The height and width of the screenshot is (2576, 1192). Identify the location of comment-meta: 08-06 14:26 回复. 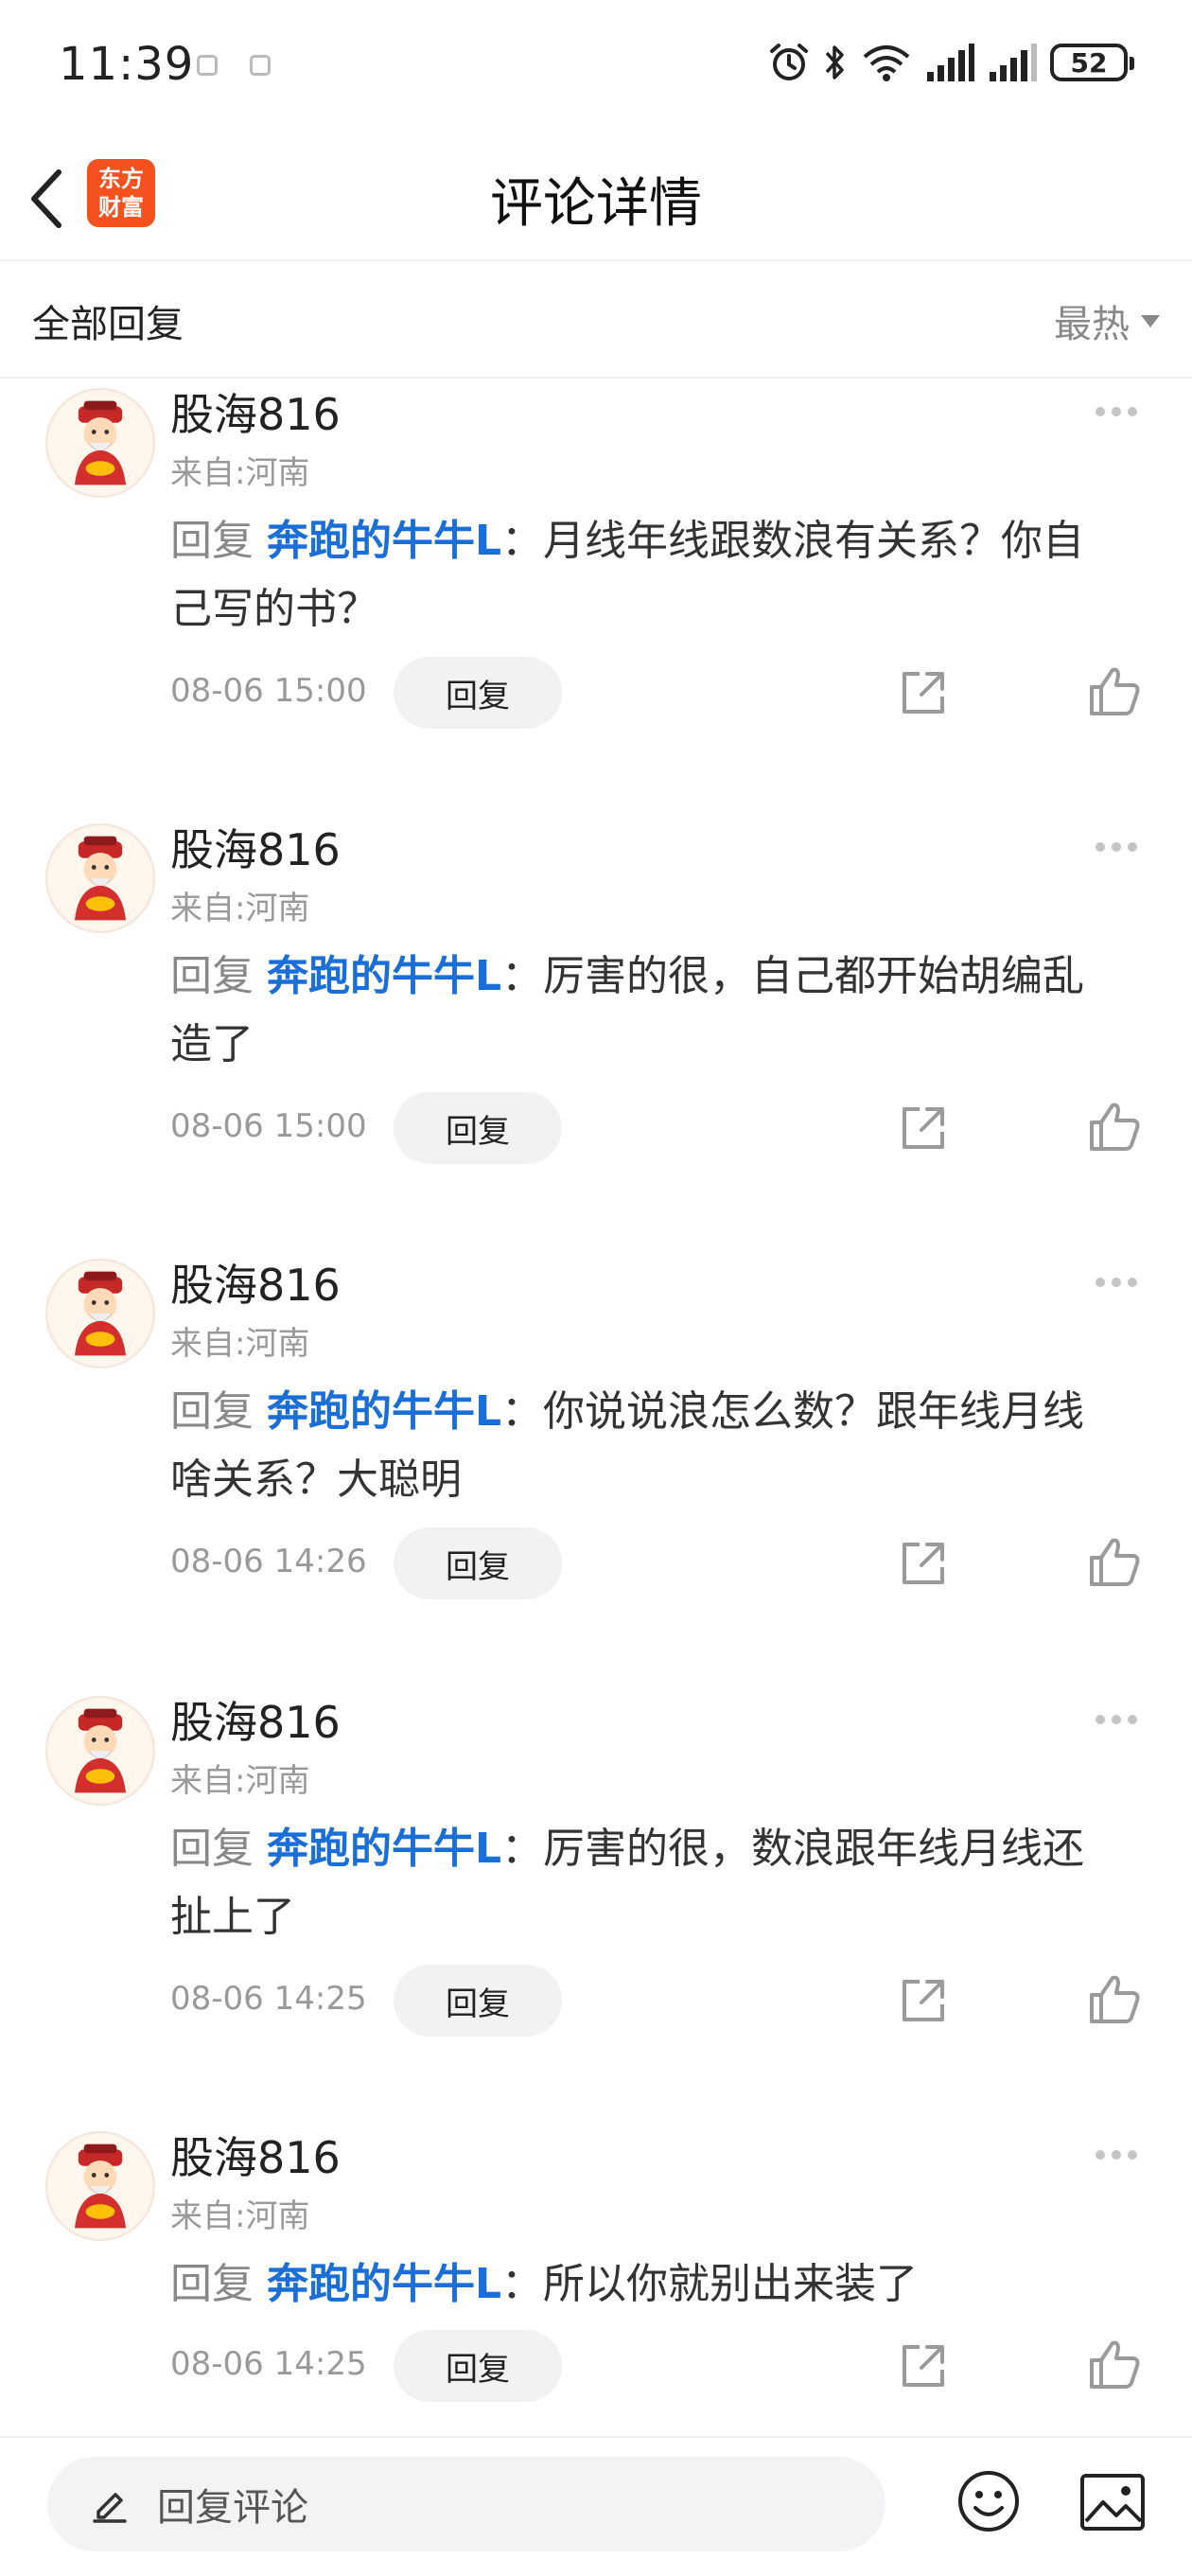
(662, 1563).